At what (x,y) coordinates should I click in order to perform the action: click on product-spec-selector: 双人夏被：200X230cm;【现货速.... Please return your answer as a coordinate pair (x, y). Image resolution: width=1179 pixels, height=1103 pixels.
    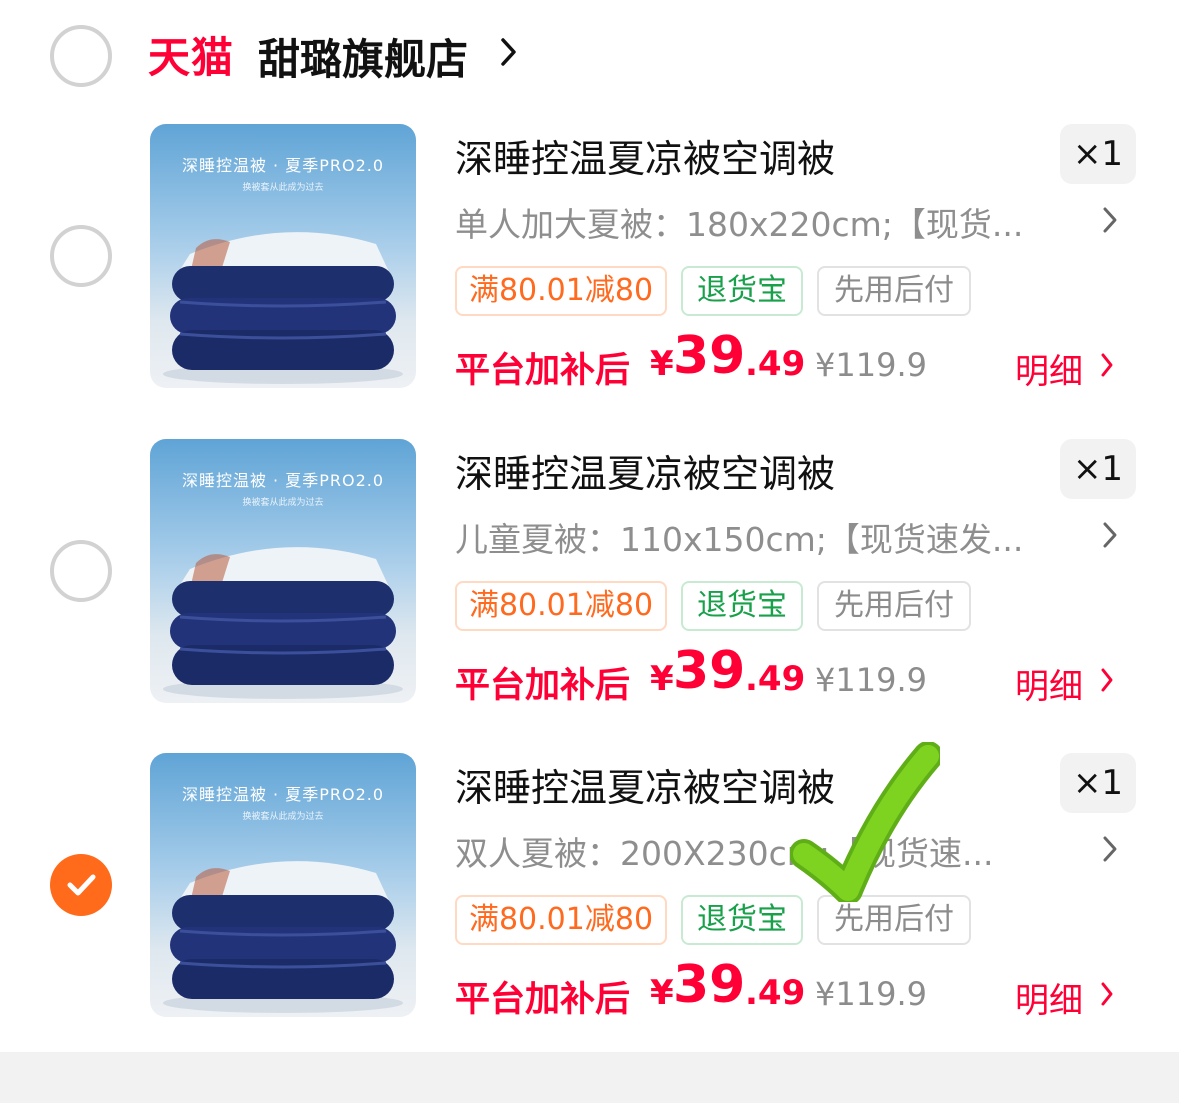
    Looking at the image, I should click on (770, 851).